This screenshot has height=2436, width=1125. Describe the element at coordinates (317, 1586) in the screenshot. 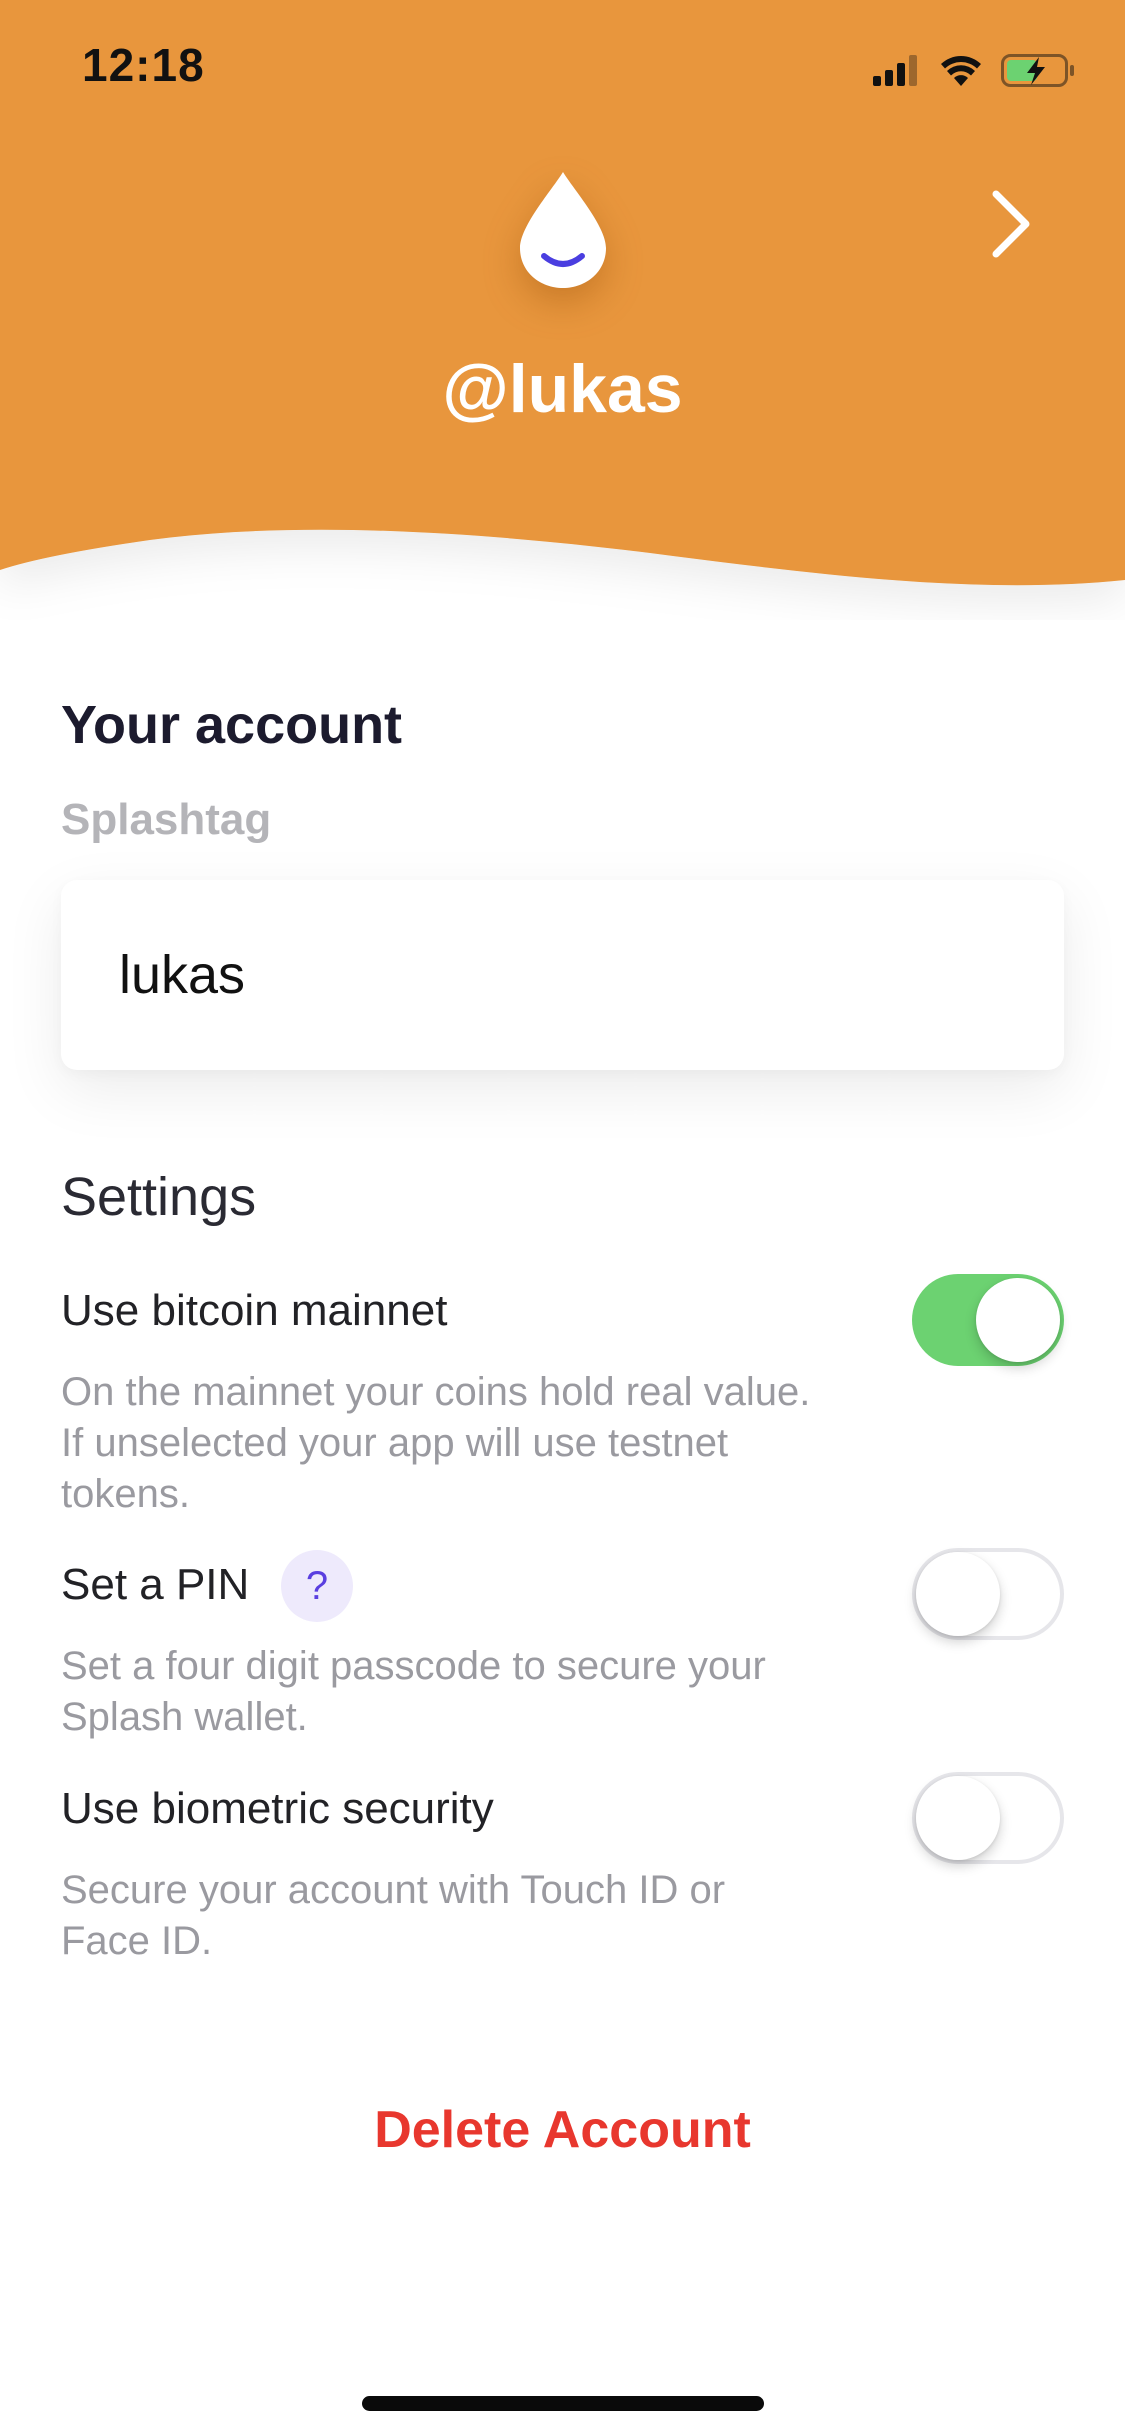

I see `pin-help-button: ?` at that location.